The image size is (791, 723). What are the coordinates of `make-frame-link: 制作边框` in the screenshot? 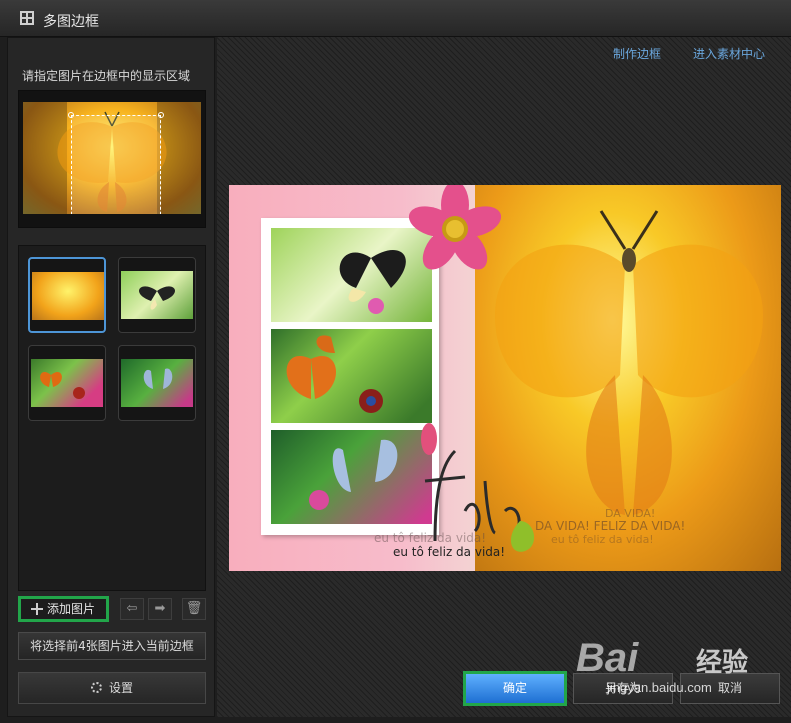 It's located at (637, 53).